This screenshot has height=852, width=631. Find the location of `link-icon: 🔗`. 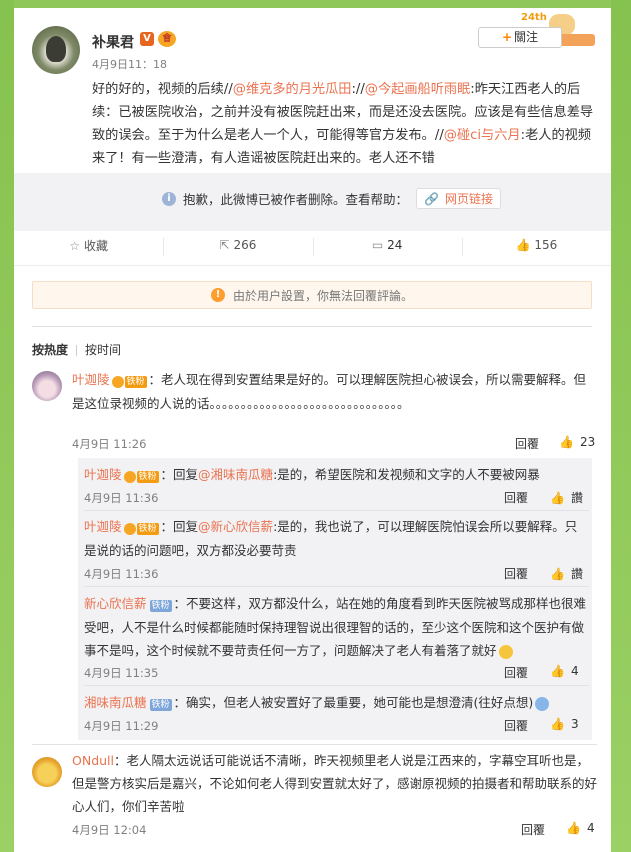

link-icon: 🔗 is located at coordinates (431, 199).